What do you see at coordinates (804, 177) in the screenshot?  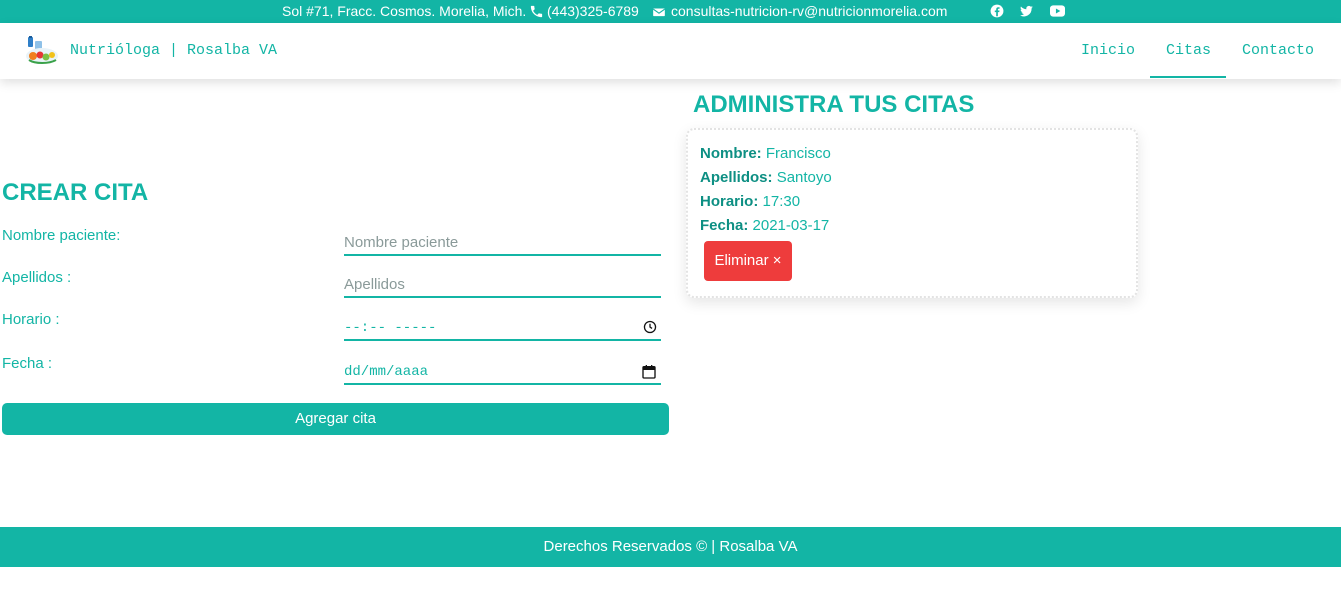 I see `apellidos-value: Santoyo` at bounding box center [804, 177].